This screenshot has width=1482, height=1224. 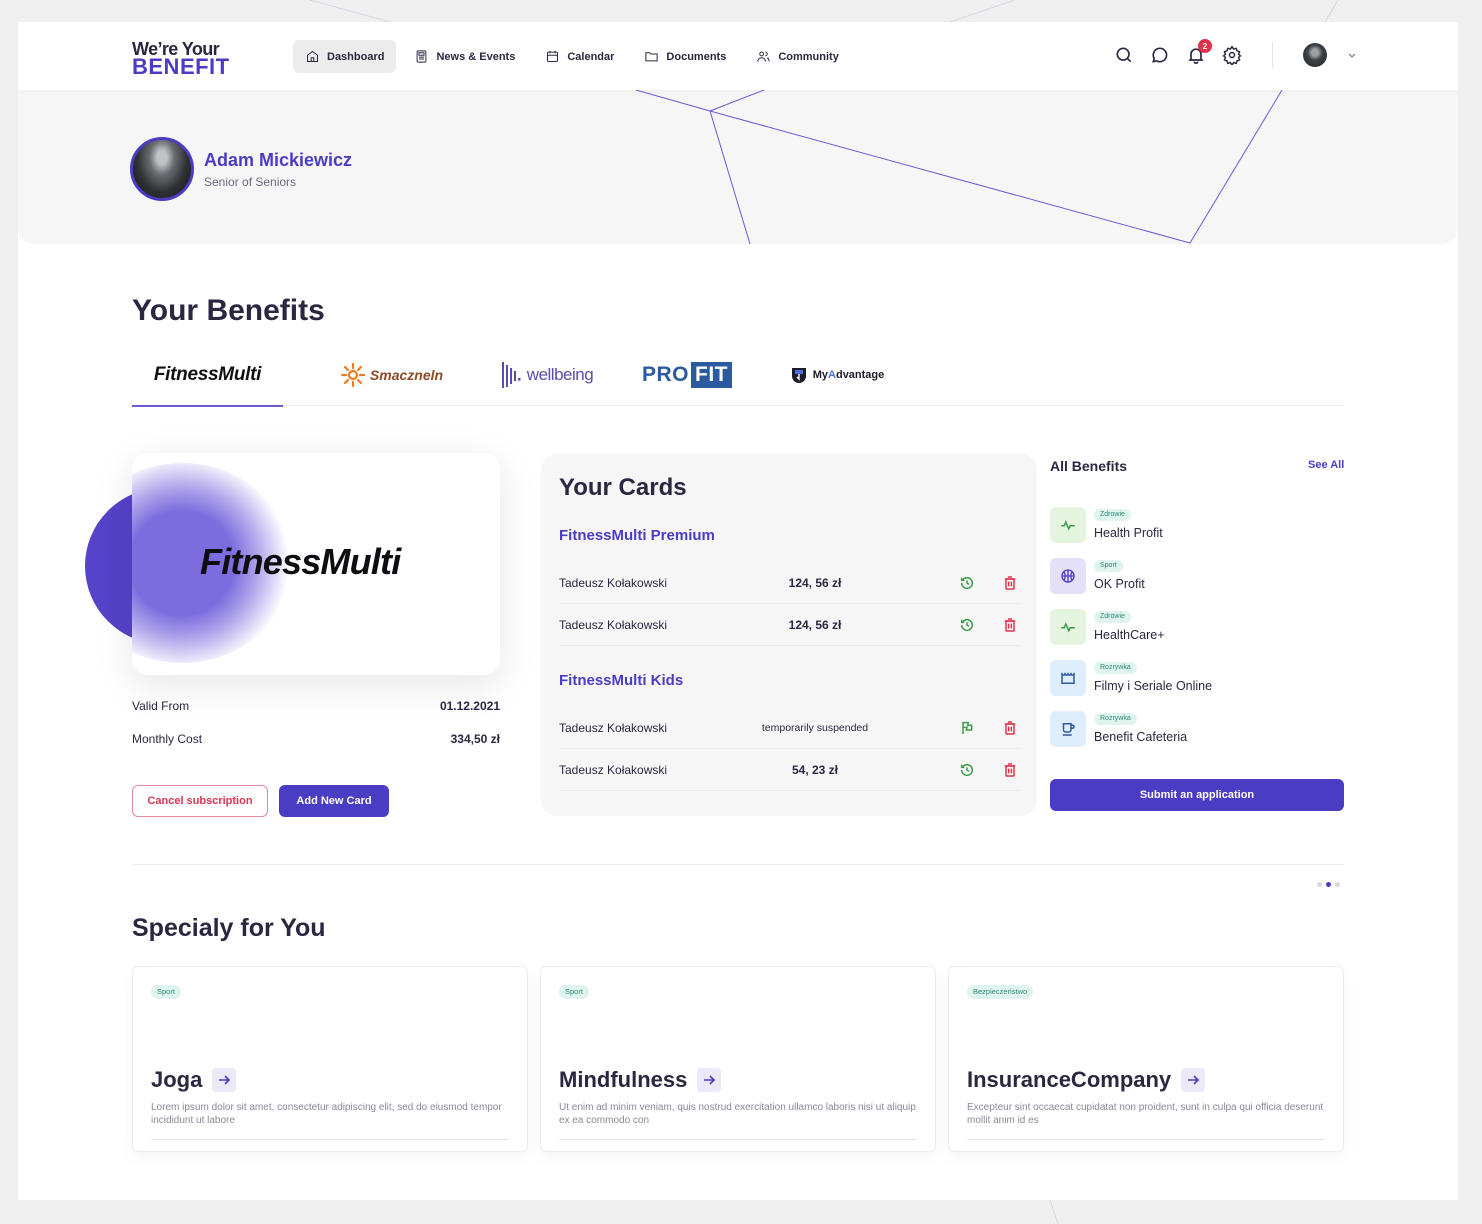 I want to click on special-card-tag: Bezpieczeństwo, so click(x=1000, y=992).